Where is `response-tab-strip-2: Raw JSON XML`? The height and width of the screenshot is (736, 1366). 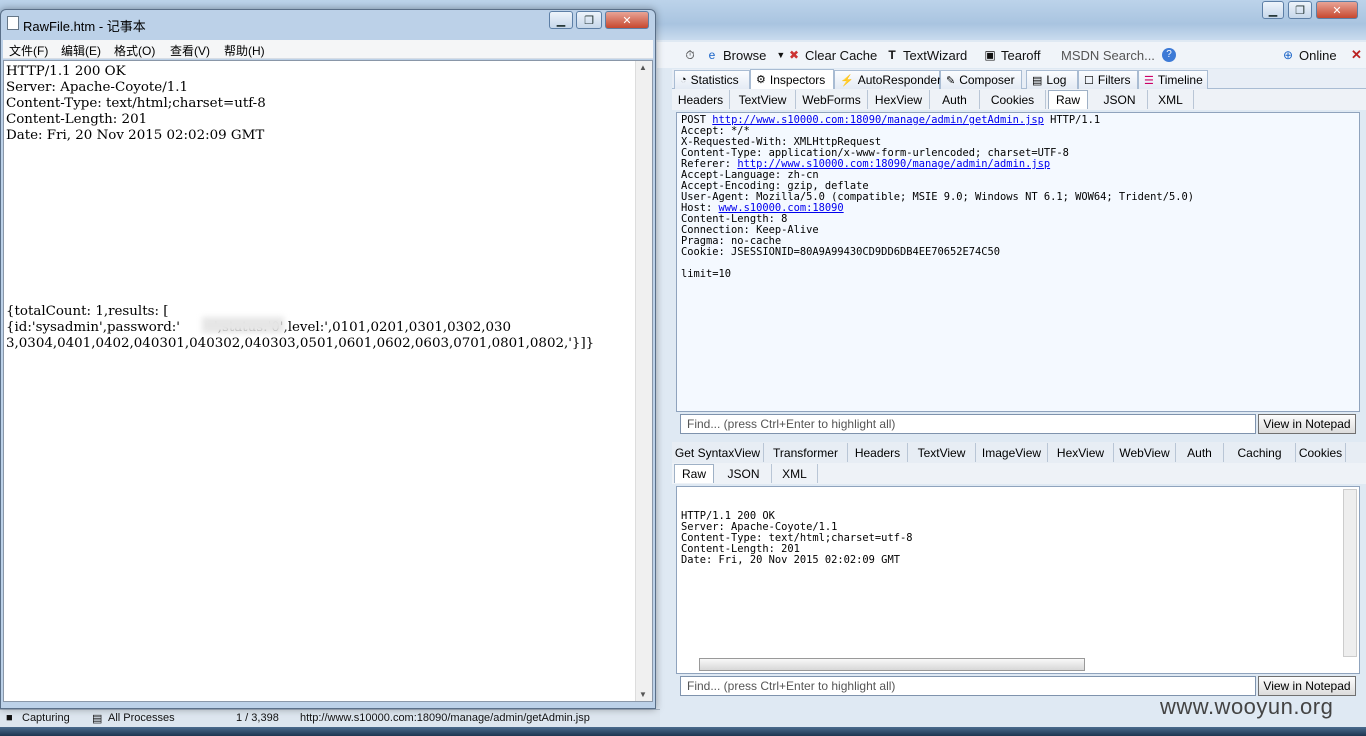
response-tab-strip-2: Raw JSON XML is located at coordinates (1019, 473).